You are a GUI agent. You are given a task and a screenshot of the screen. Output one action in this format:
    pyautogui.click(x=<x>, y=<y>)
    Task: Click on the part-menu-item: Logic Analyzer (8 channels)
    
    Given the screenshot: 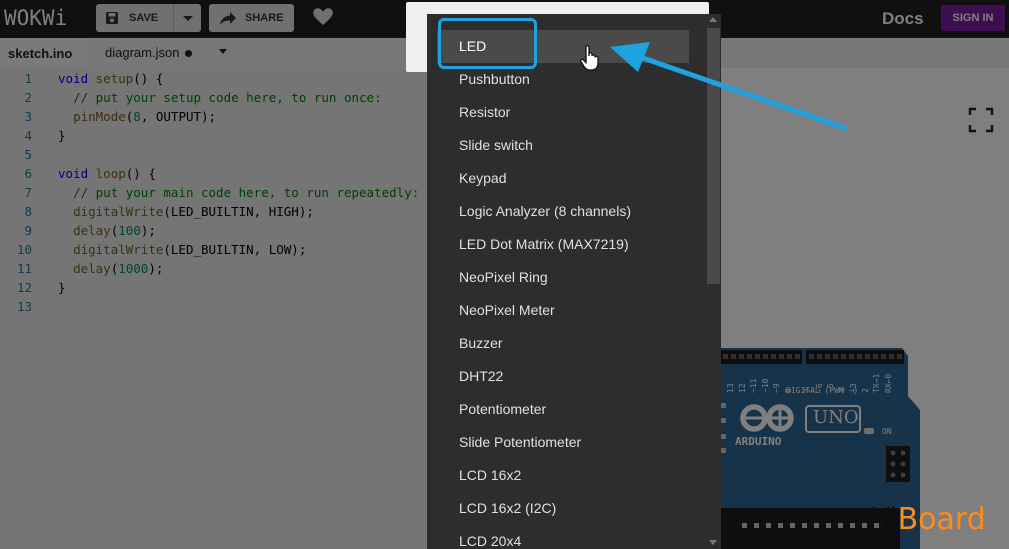 What is the action you would take?
    pyautogui.click(x=566, y=211)
    